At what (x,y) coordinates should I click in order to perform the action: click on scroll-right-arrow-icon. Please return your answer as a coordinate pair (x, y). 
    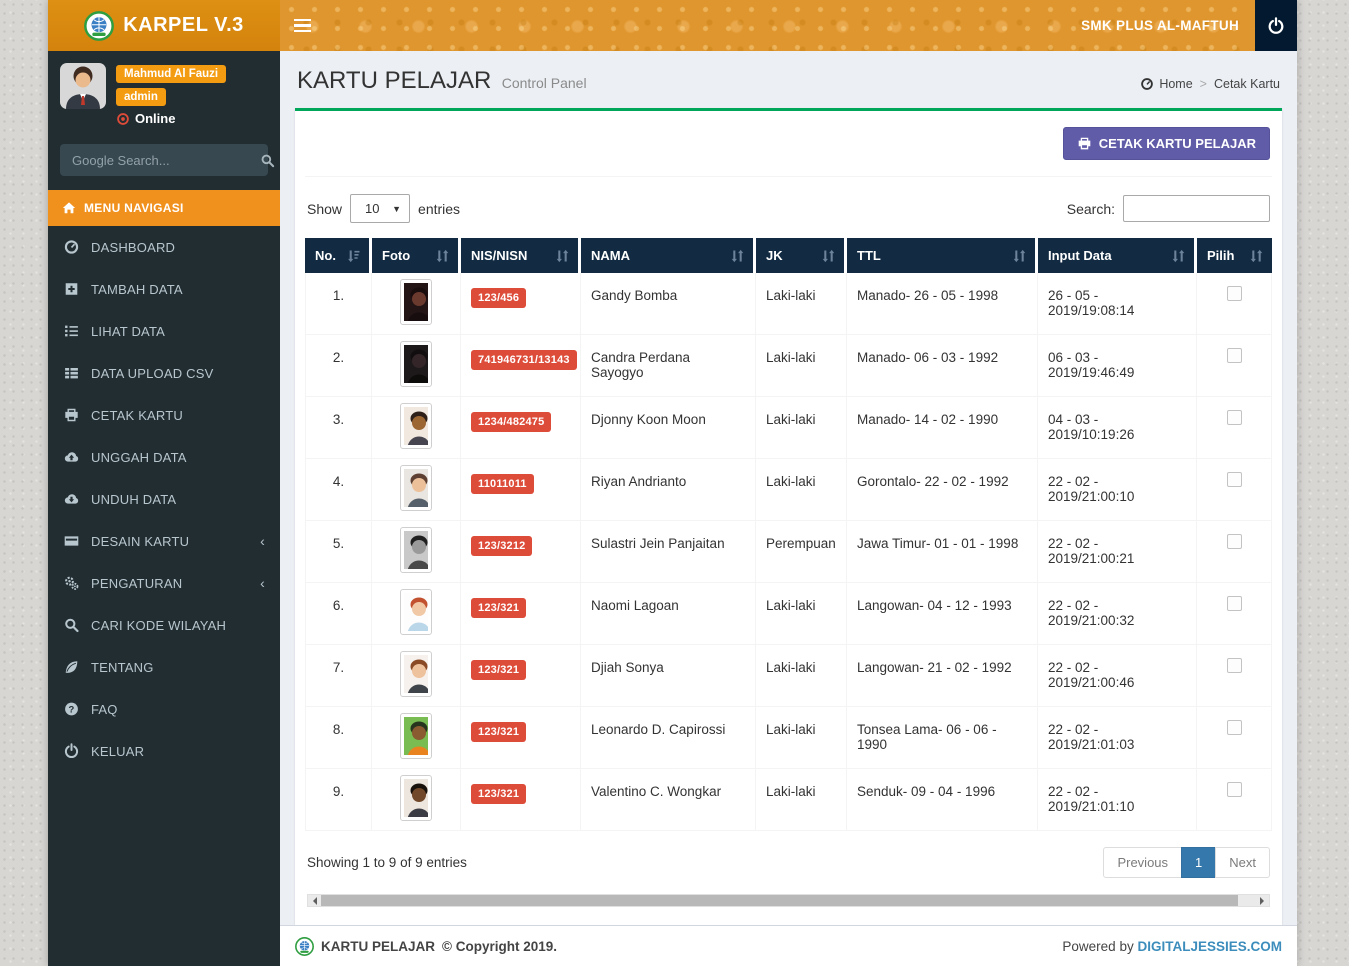
    Looking at the image, I should click on (1262, 900).